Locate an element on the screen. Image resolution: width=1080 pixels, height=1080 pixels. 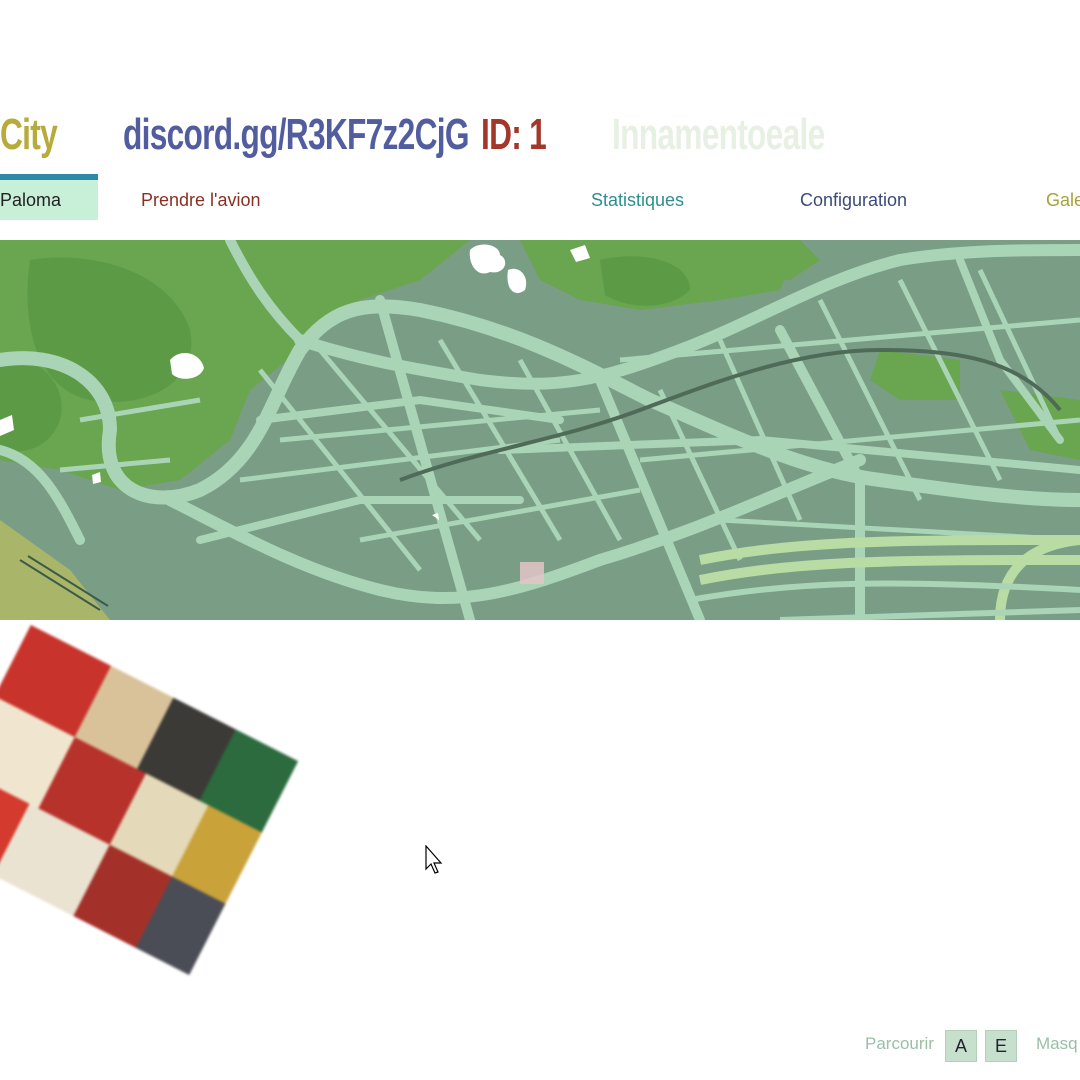
key-a-button: A is located at coordinates (961, 1046).